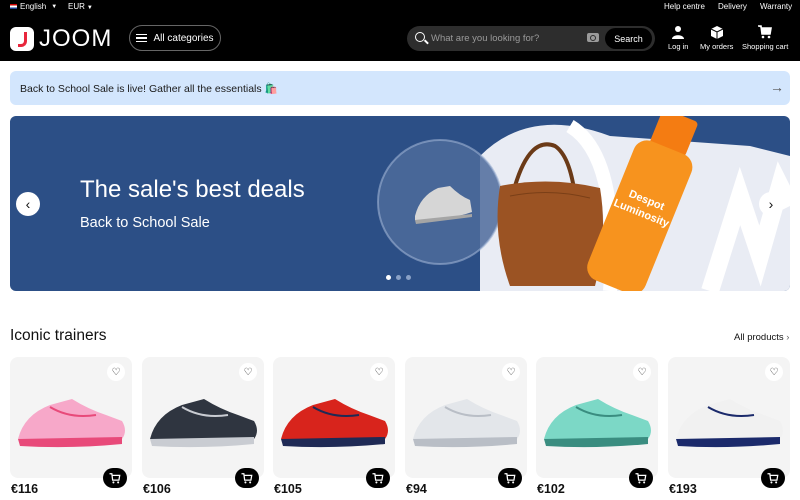 The image size is (800, 500). I want to click on carousel-prev-button: ‹, so click(28, 204).